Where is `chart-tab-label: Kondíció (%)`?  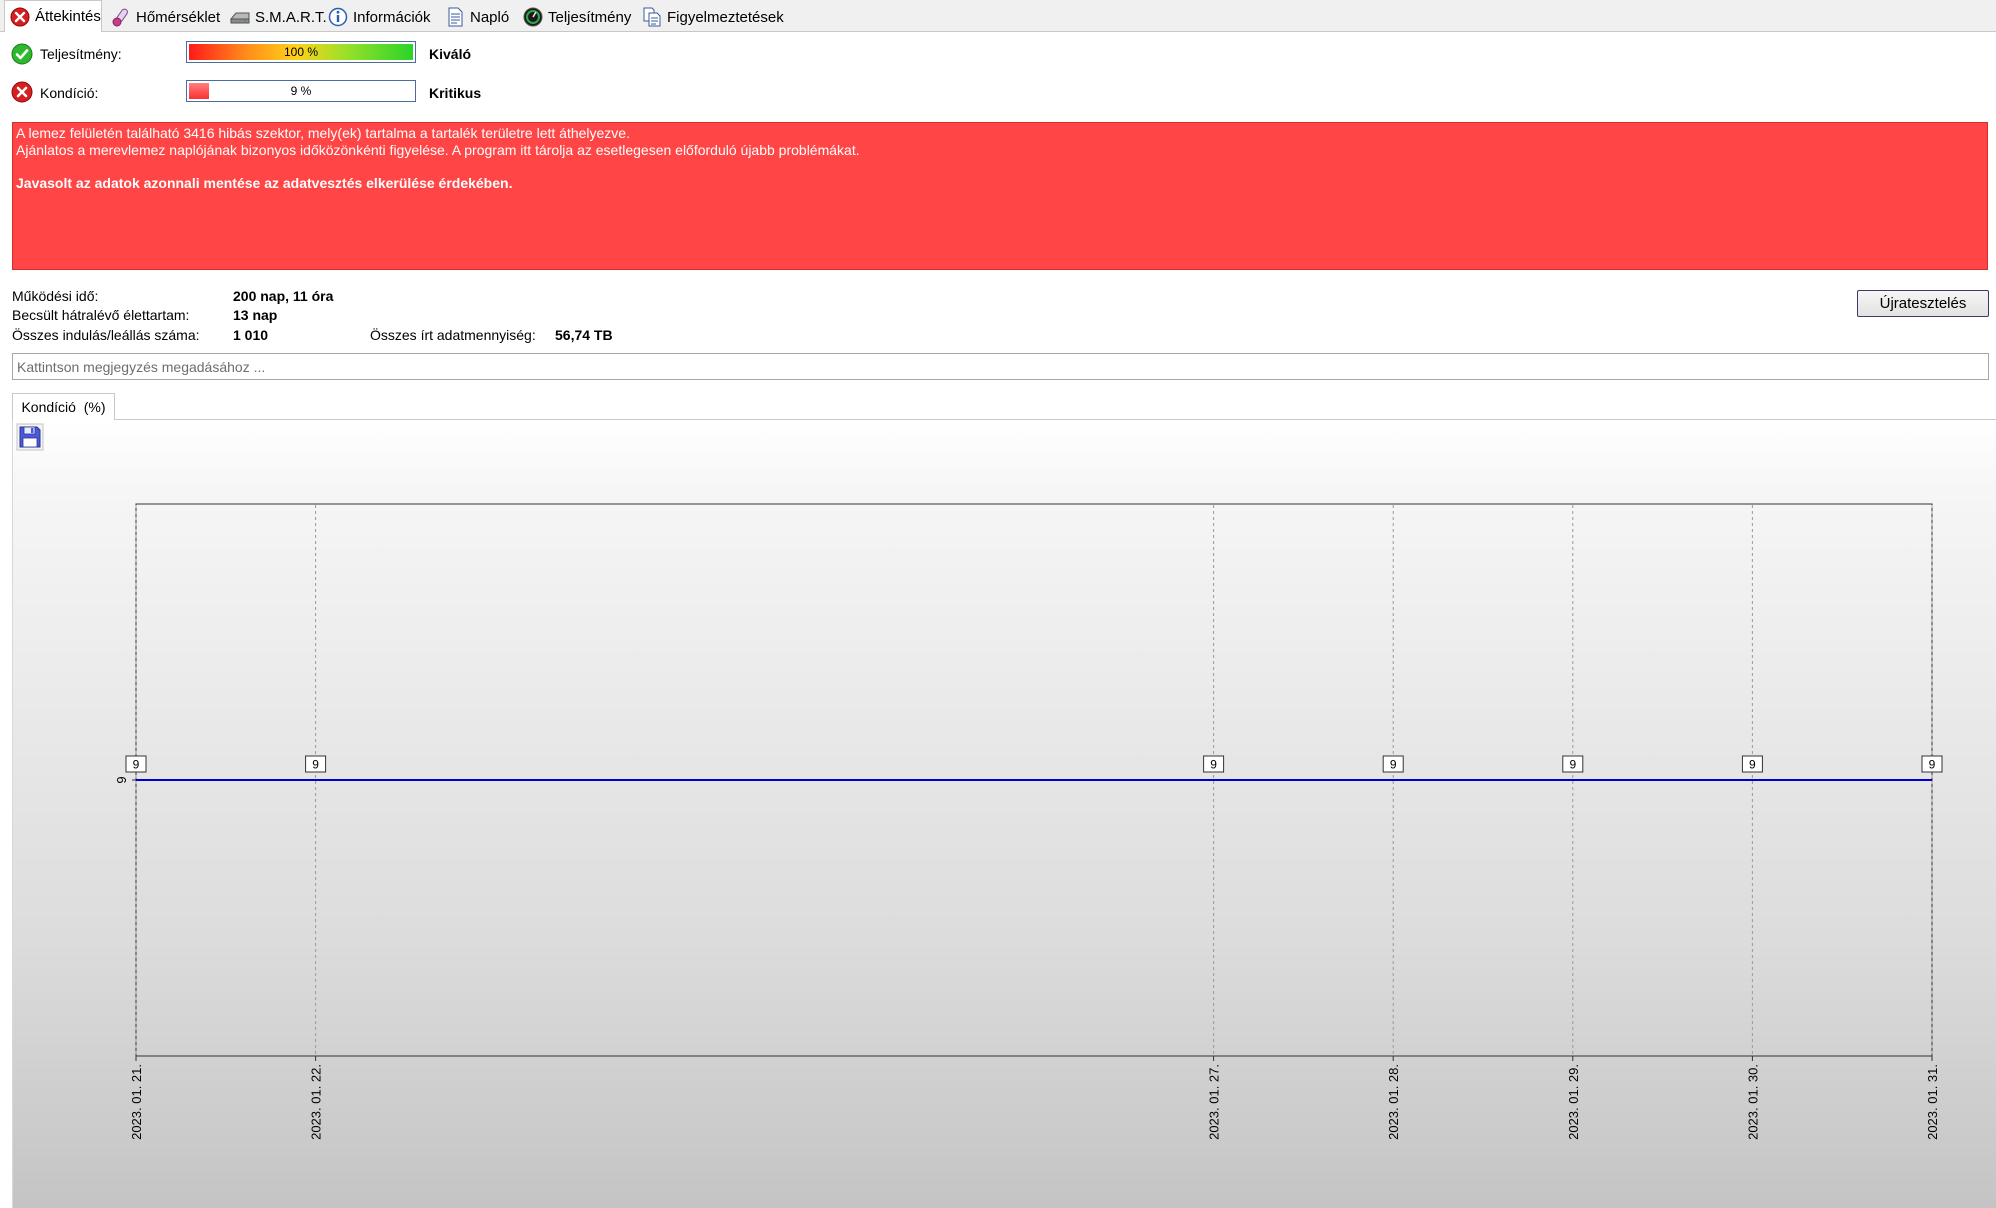 chart-tab-label: Kondíció (%) is located at coordinates (63, 407).